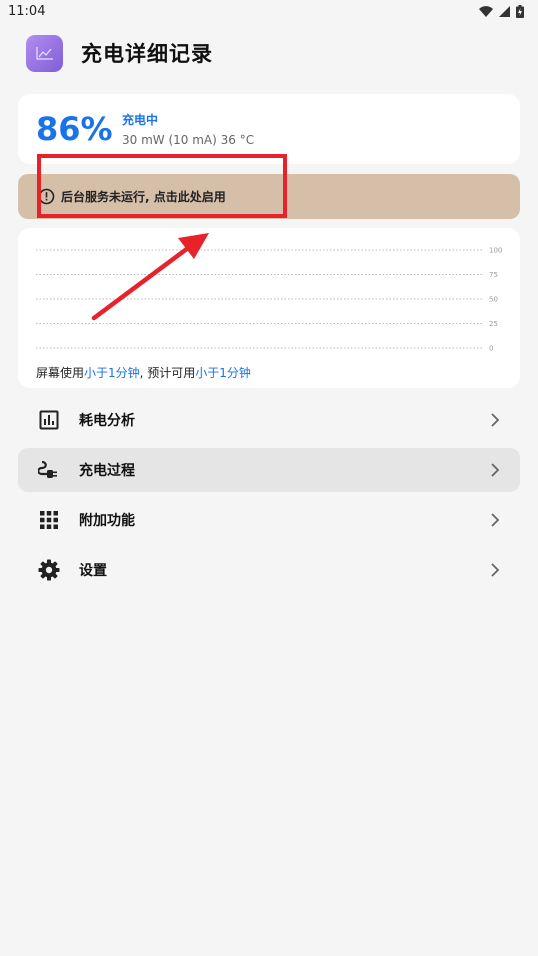 The image size is (538, 956). Describe the element at coordinates (167, 373) in the screenshot. I see `usage-middle: , 预计可用` at that location.